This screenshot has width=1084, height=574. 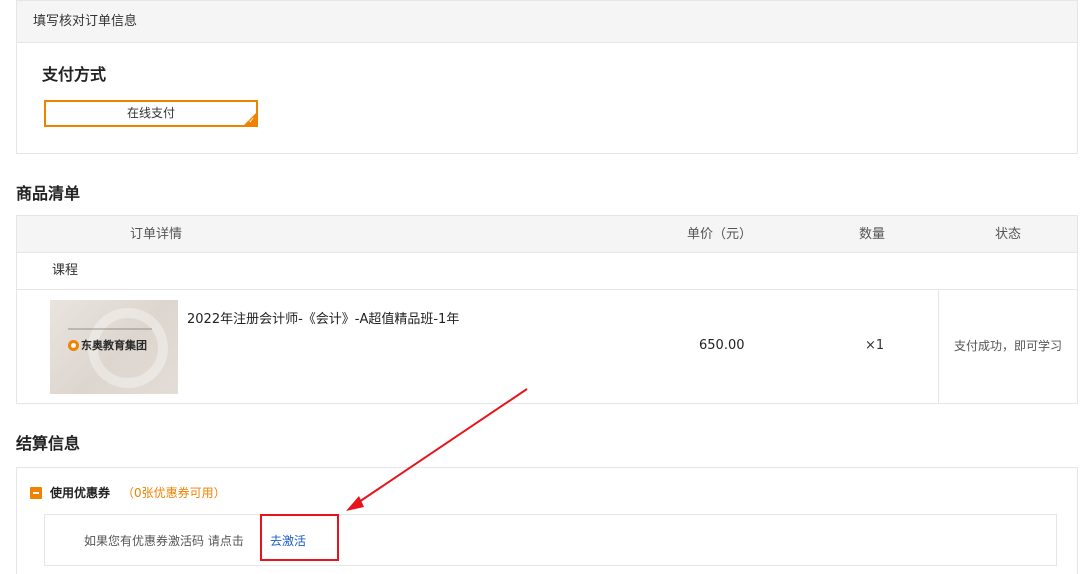 I want to click on column-unit-price: 单价（元）, so click(x=720, y=234).